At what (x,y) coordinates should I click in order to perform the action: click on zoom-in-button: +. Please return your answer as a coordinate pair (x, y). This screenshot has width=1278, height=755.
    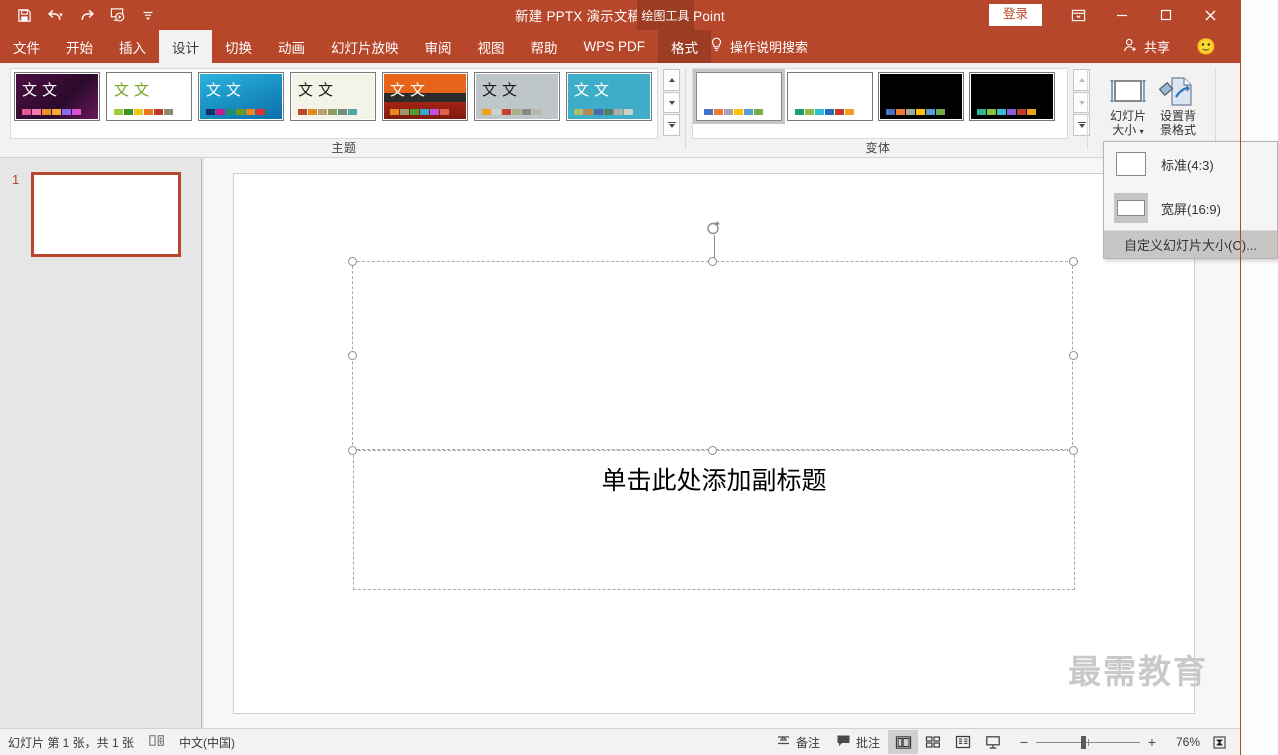
    Looking at the image, I should click on (1152, 742).